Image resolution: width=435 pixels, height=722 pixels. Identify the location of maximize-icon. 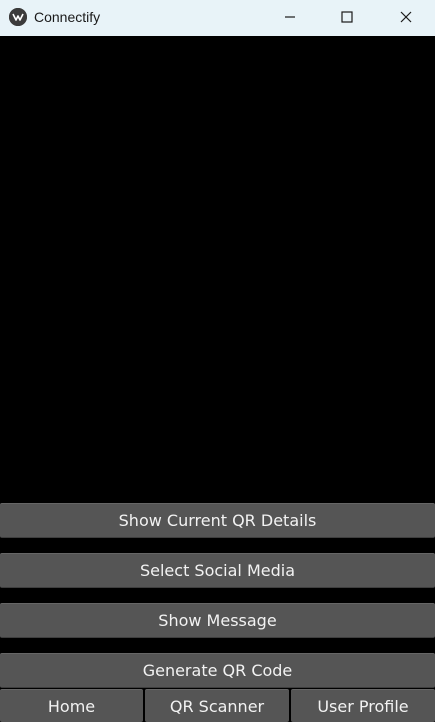
(347, 17).